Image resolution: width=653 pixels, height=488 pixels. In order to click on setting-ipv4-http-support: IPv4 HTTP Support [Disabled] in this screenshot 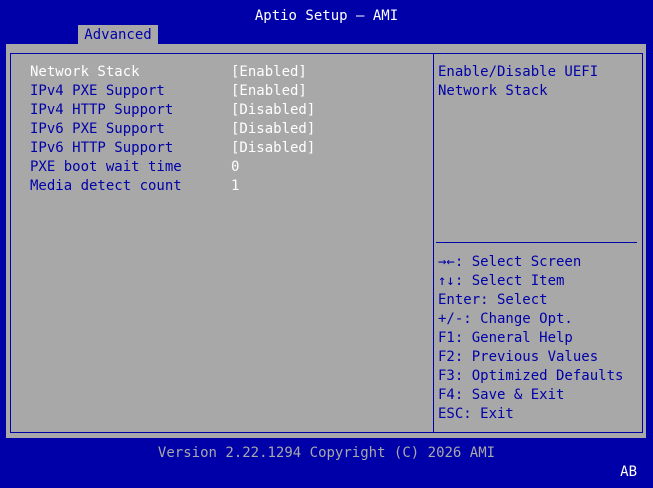, I will do `click(172, 110)`.